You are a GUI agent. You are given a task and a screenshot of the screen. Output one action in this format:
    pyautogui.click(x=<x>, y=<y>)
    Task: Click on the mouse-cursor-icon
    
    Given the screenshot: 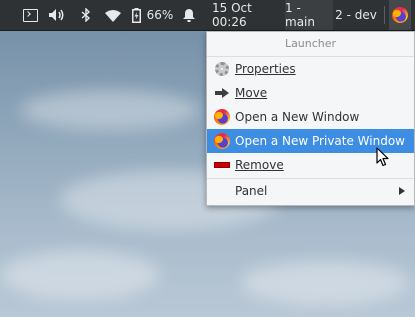 What is the action you would take?
    pyautogui.click(x=382, y=157)
    